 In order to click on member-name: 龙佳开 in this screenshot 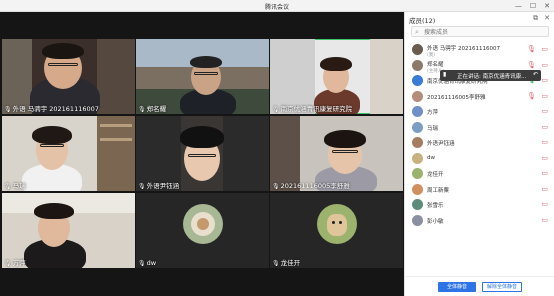, I will do `click(435, 175)`.